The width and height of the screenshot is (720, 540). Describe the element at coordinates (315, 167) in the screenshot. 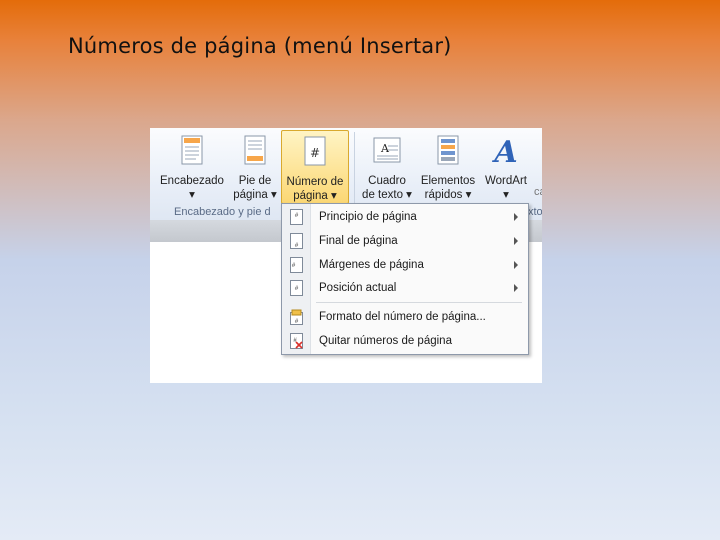

I see `numero-de-pagina-button: # Número de página ▾` at that location.